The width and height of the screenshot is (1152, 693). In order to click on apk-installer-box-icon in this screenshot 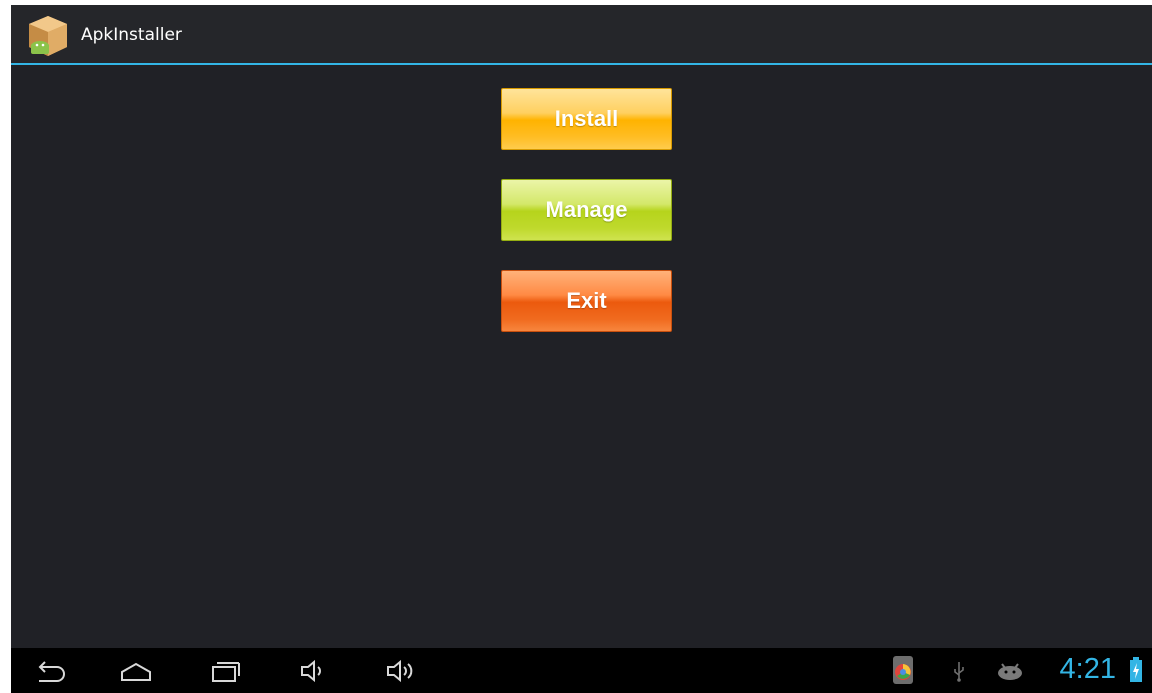, I will do `click(48, 36)`.